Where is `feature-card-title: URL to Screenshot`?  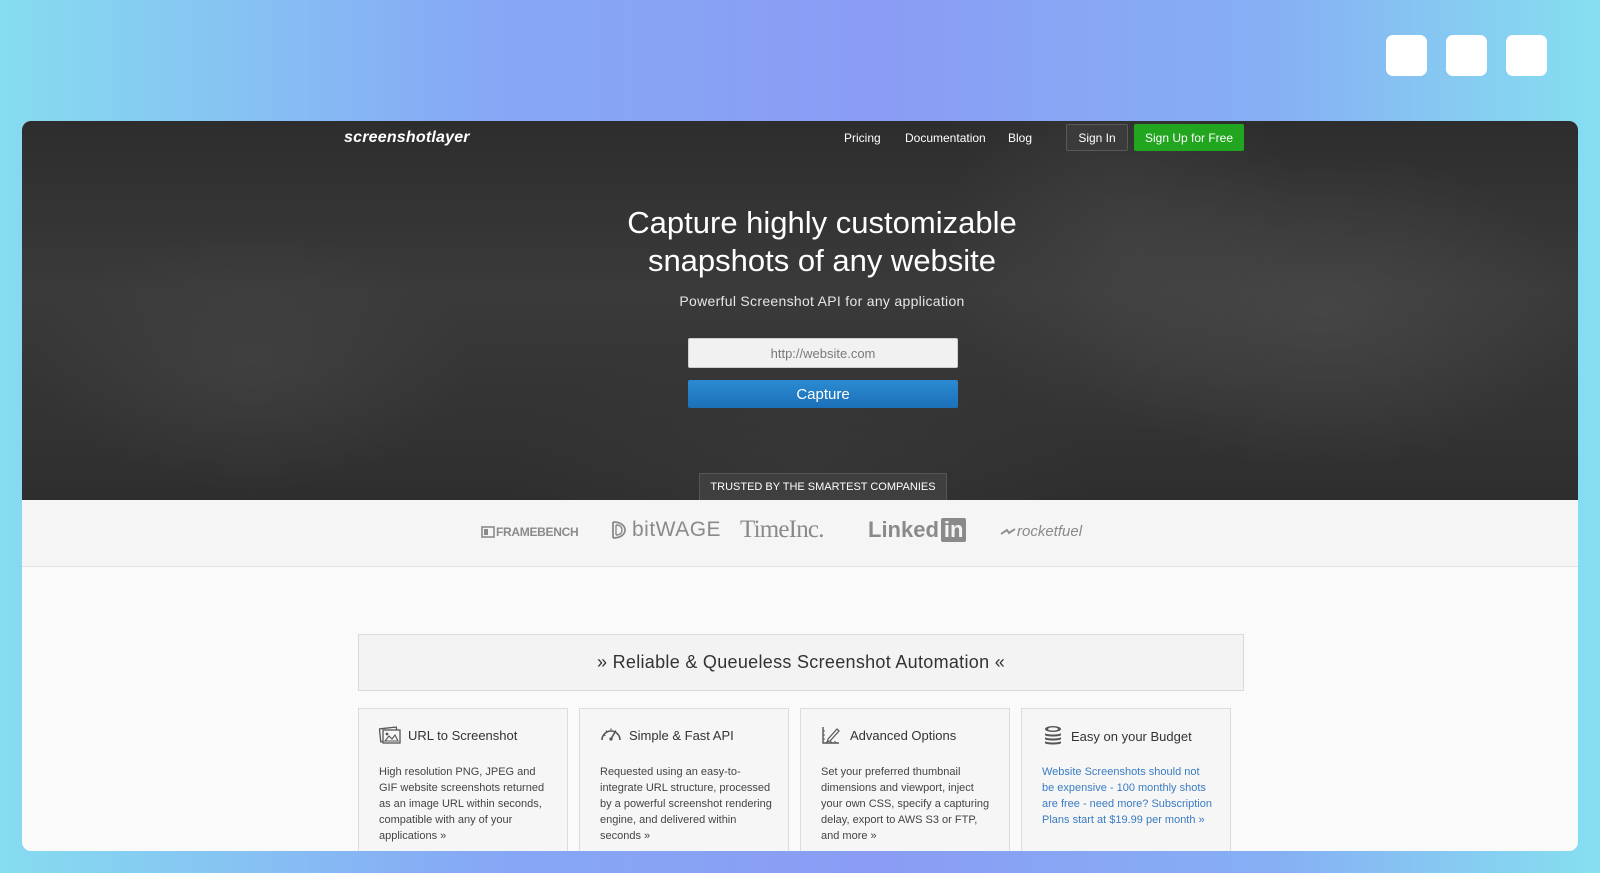
feature-card-title: URL to Screenshot is located at coordinates (448, 735).